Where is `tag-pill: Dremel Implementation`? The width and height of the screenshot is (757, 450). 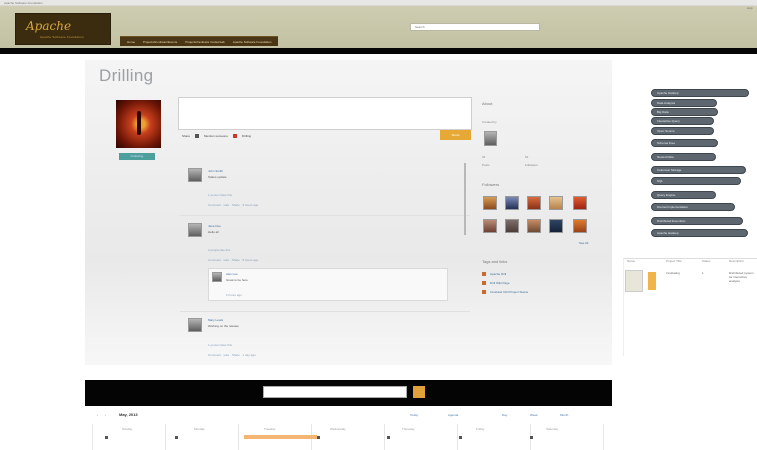
tag-pill: Dremel Implementation is located at coordinates (693, 207).